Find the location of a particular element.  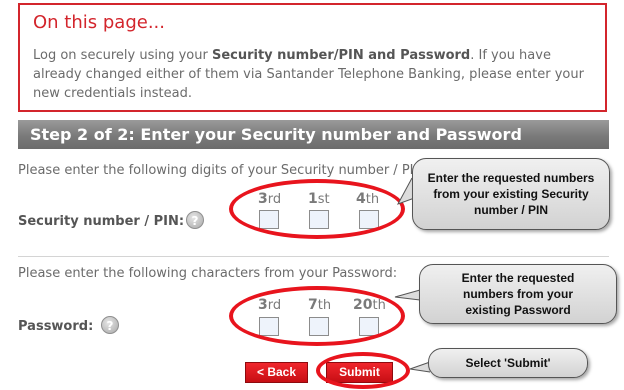

position-suffix: st is located at coordinates (323, 199).